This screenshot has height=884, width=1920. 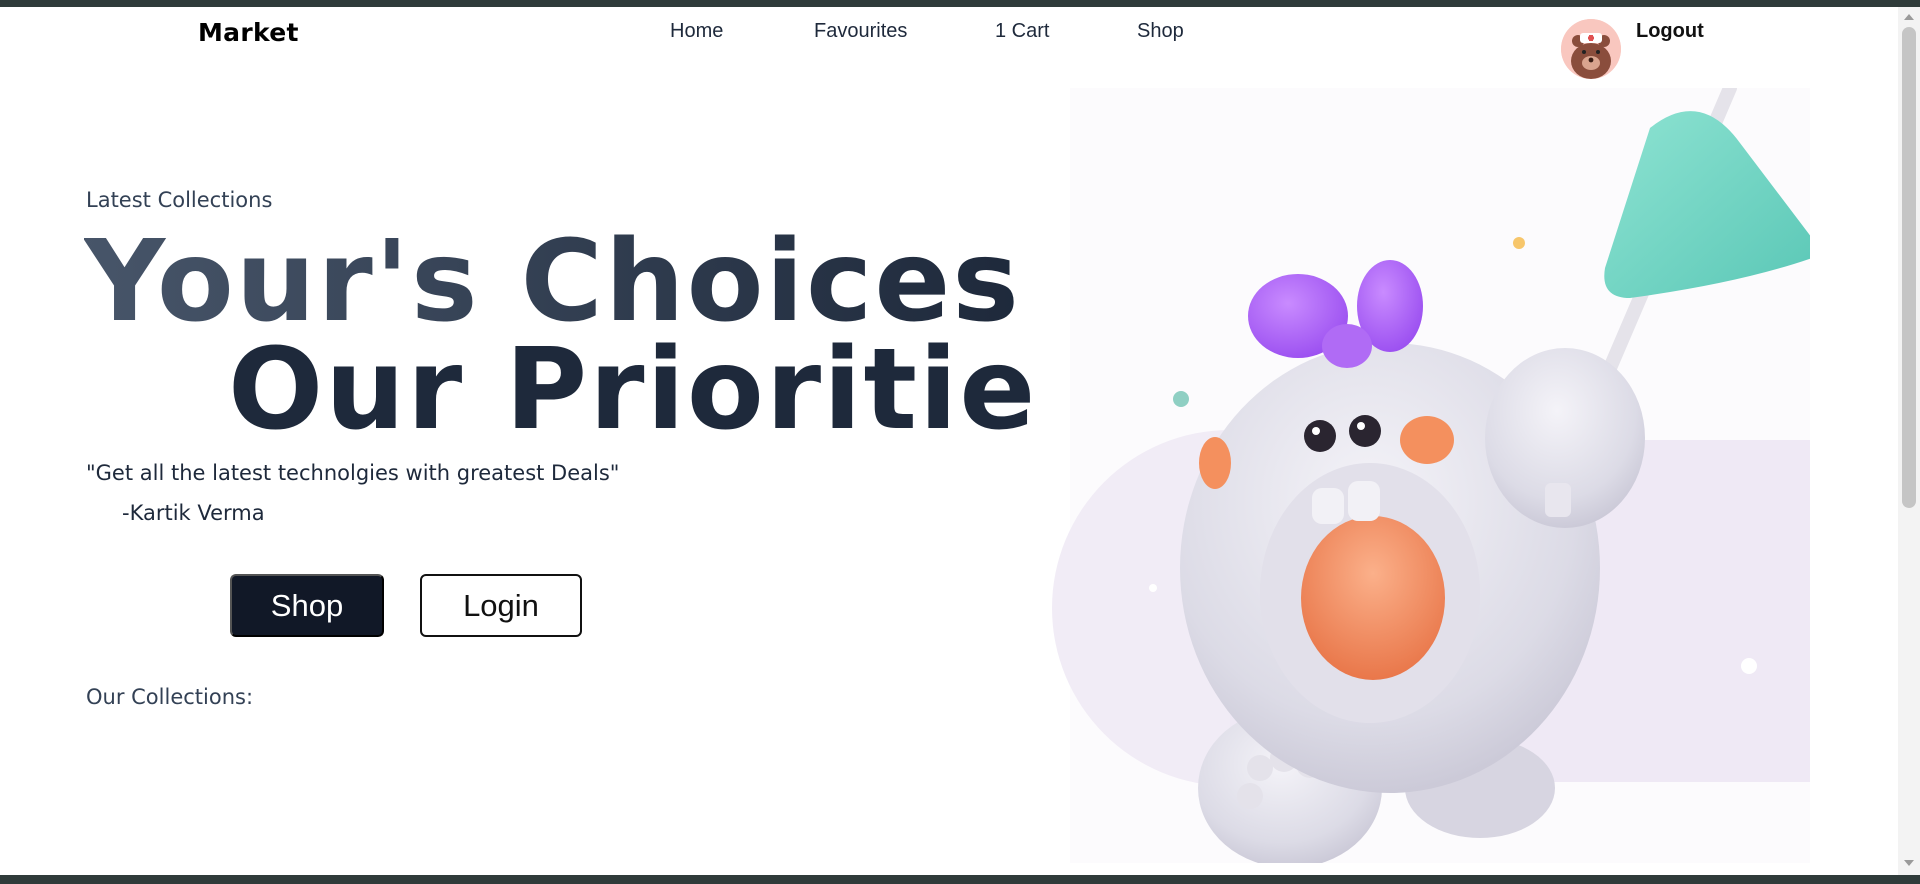 I want to click on scroll-up-arrow-icon, so click(x=1909, y=17).